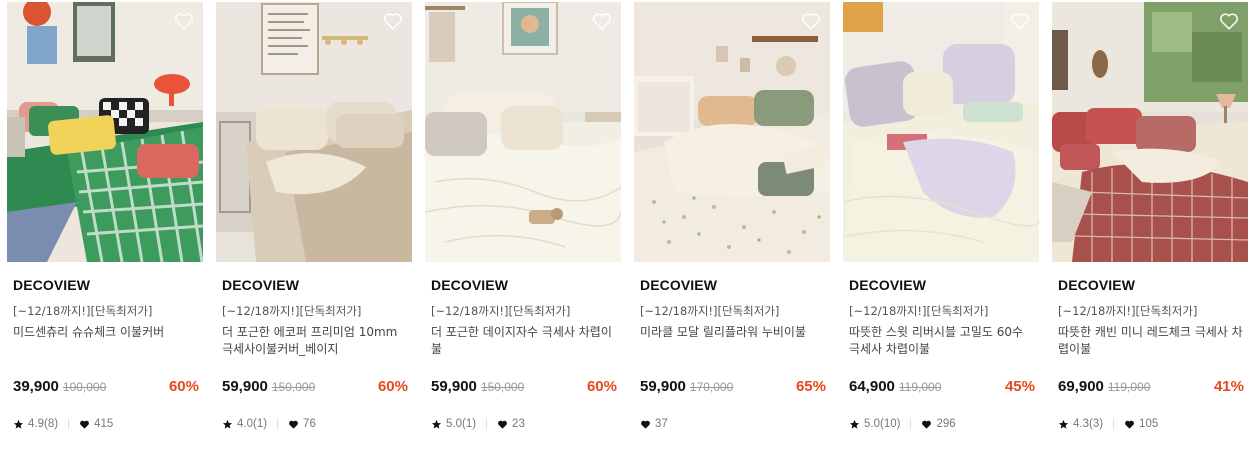 This screenshot has height=462, width=1251. What do you see at coordinates (810, 386) in the screenshot?
I see `discount-rate: 65%` at bounding box center [810, 386].